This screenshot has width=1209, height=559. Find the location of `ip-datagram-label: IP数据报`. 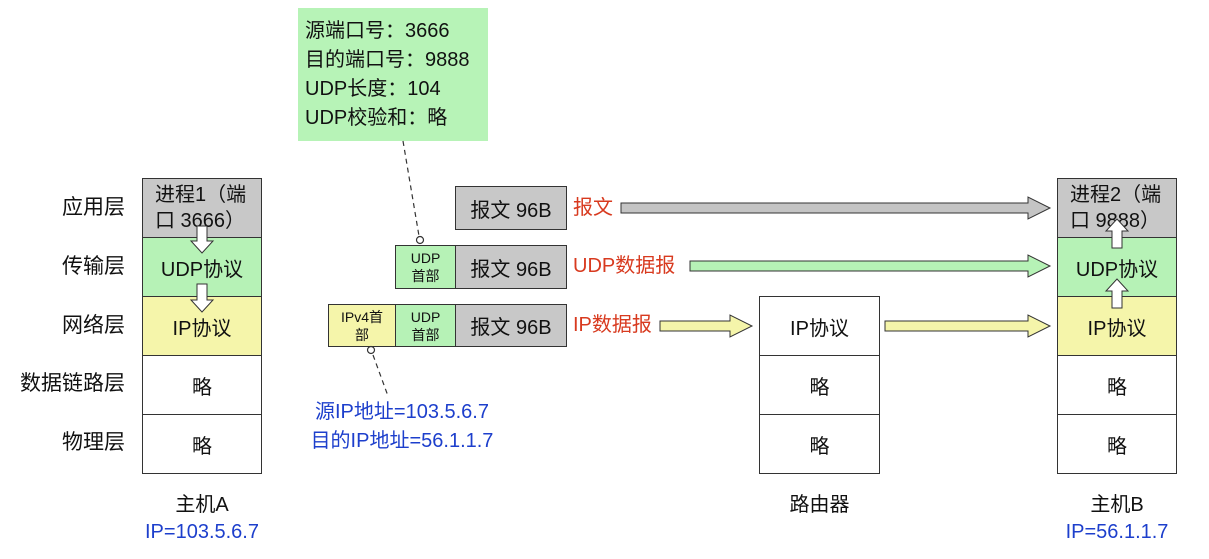

ip-datagram-label: IP数据报 is located at coordinates (612, 325).